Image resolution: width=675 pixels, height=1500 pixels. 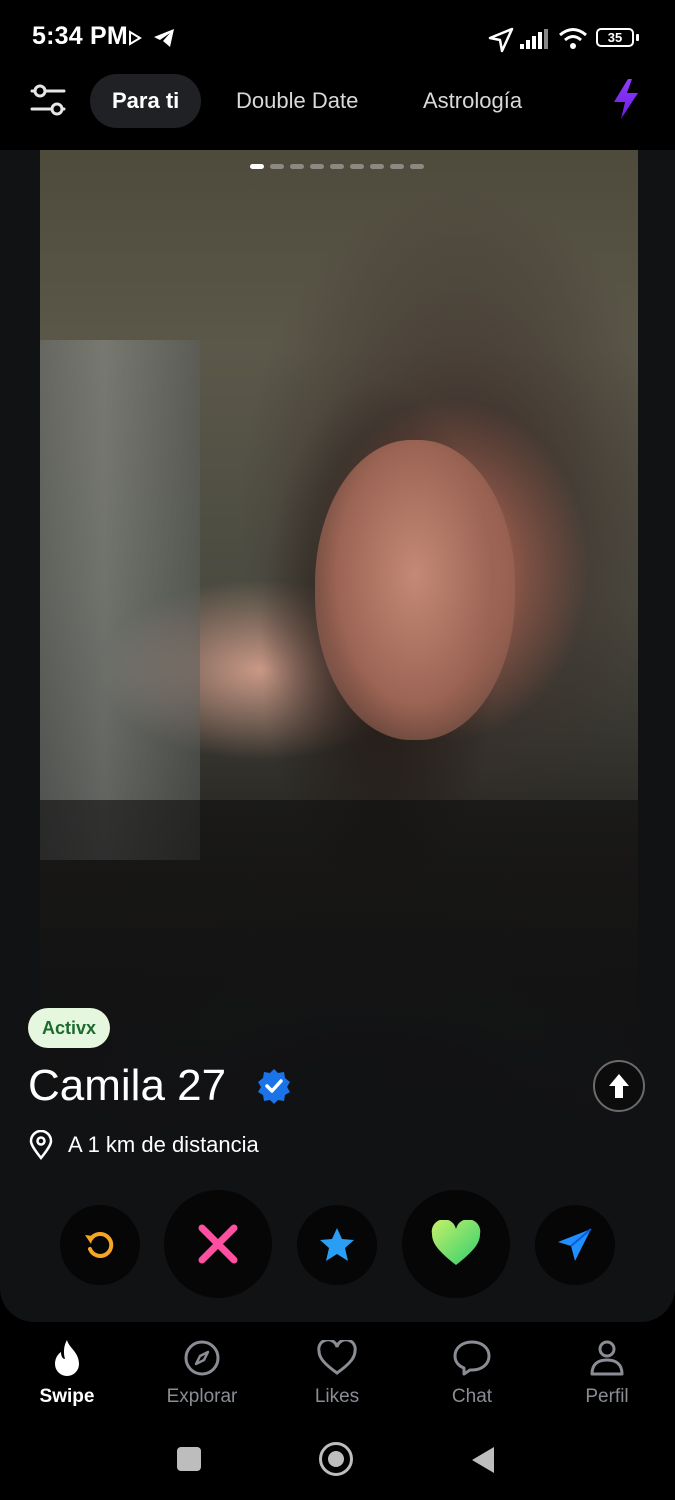 I want to click on expand-profile-button, so click(x=619, y=1086).